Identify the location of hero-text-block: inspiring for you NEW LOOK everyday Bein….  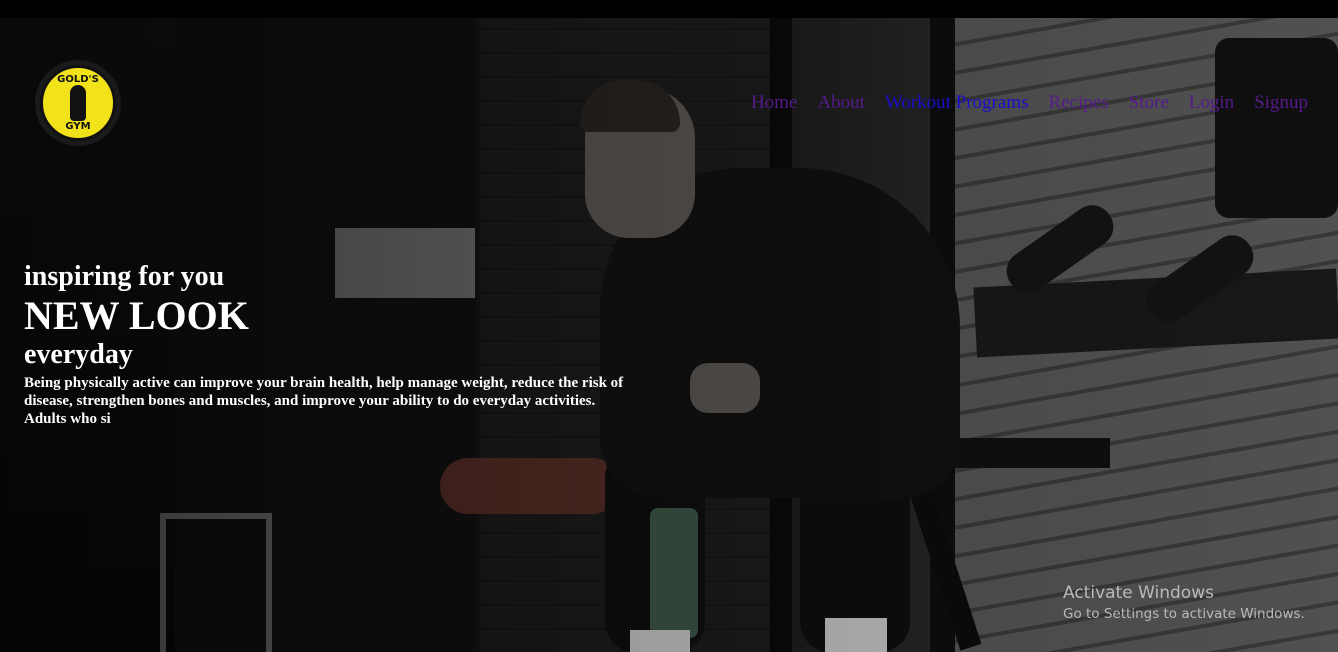
(324, 344).